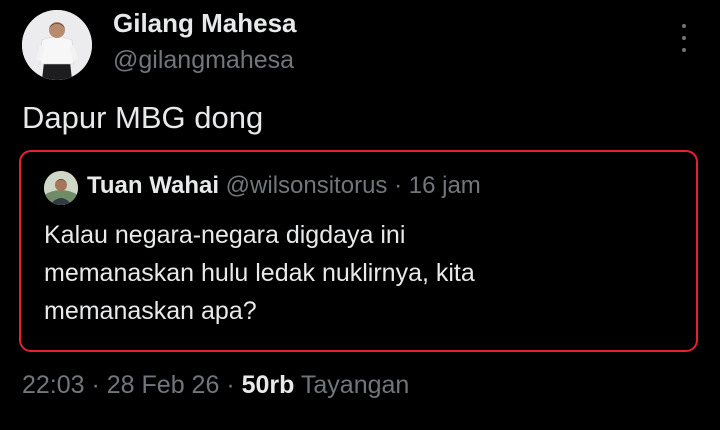 This screenshot has width=720, height=430. What do you see at coordinates (57, 45) in the screenshot?
I see `author-avatar` at bounding box center [57, 45].